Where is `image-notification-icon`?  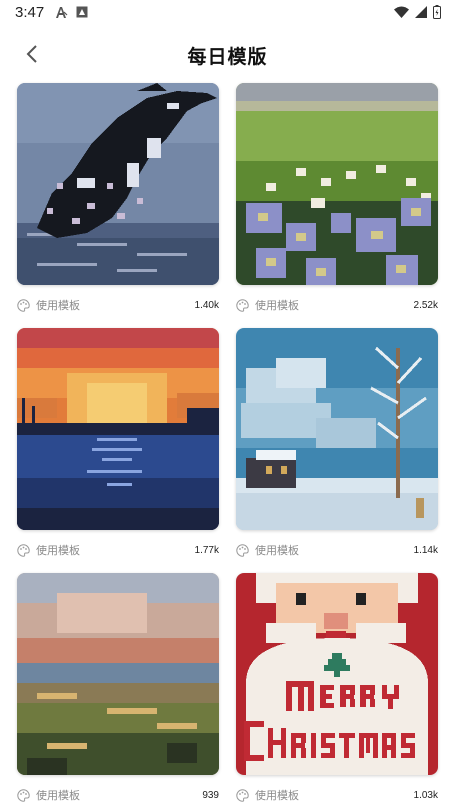 image-notification-icon is located at coordinates (82, 12).